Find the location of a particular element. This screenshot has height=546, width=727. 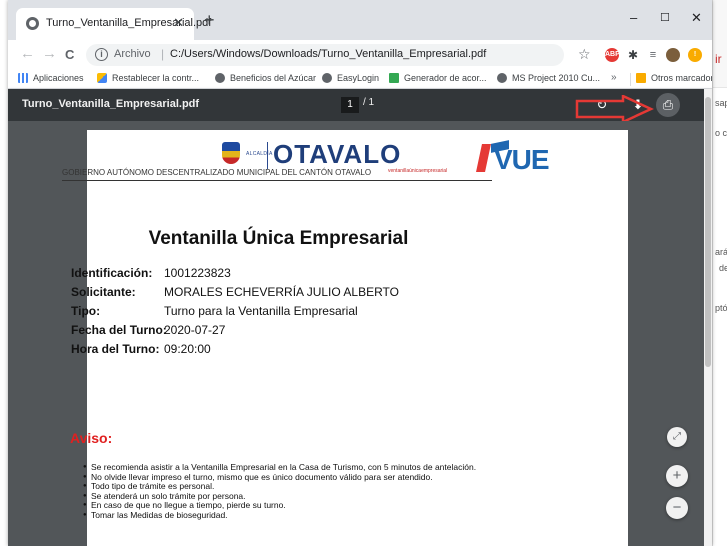

fit-to-page-button: ⤢ is located at coordinates (677, 437).